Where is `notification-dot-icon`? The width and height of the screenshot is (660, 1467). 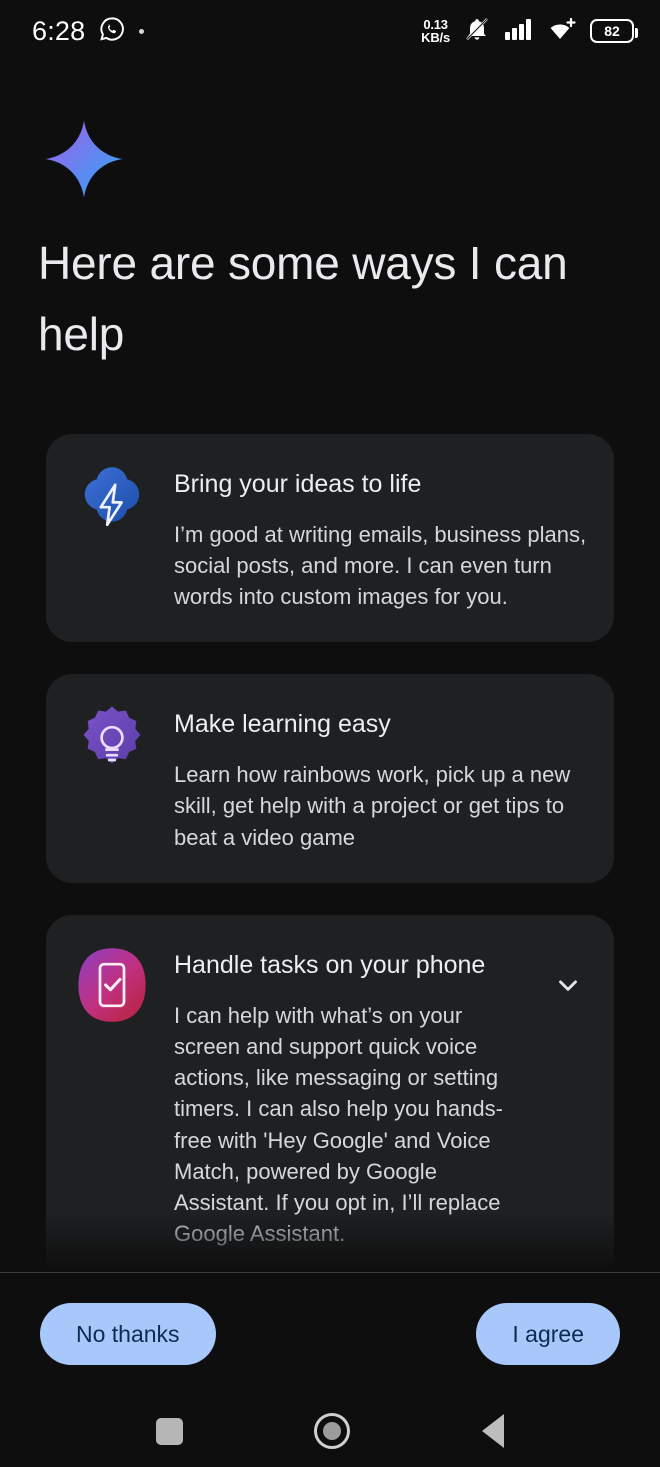 notification-dot-icon is located at coordinates (142, 31).